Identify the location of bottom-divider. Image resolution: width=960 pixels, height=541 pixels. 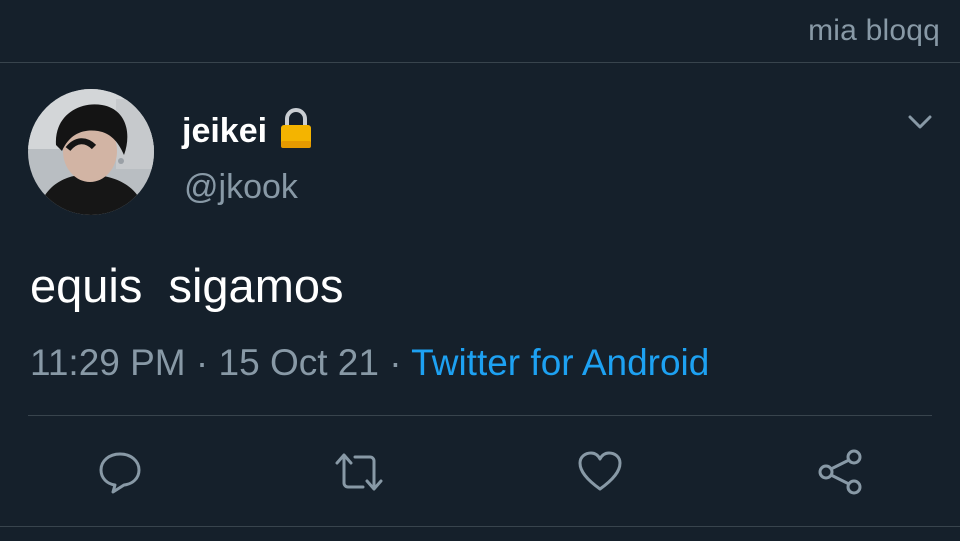
(480, 526).